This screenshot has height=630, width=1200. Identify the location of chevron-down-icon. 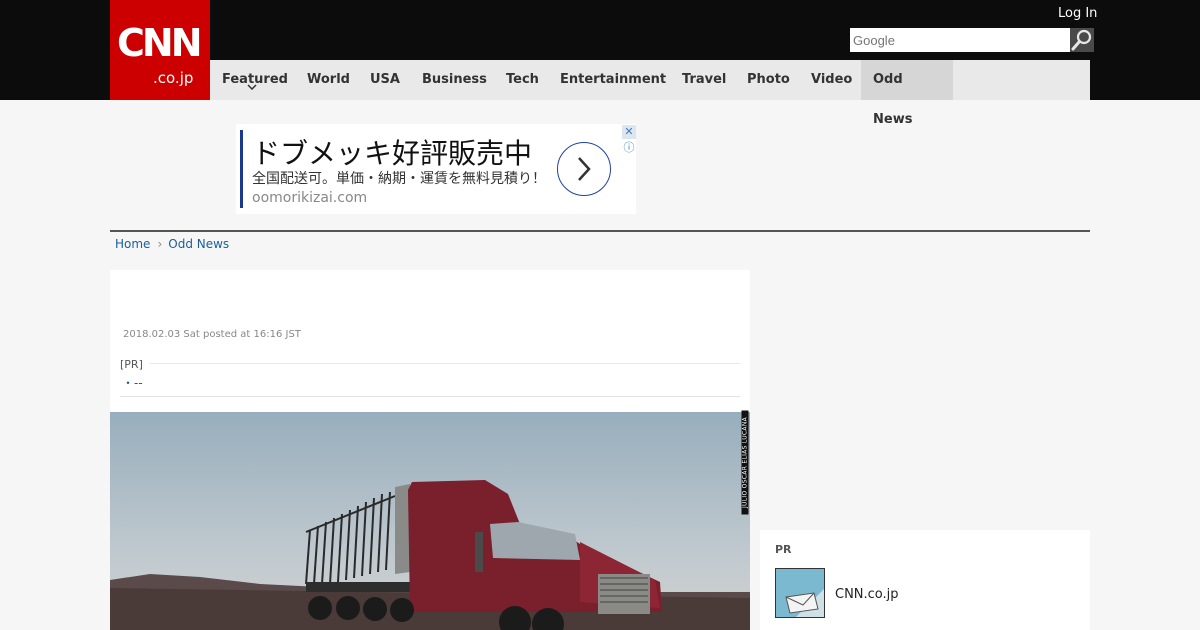
(252, 87).